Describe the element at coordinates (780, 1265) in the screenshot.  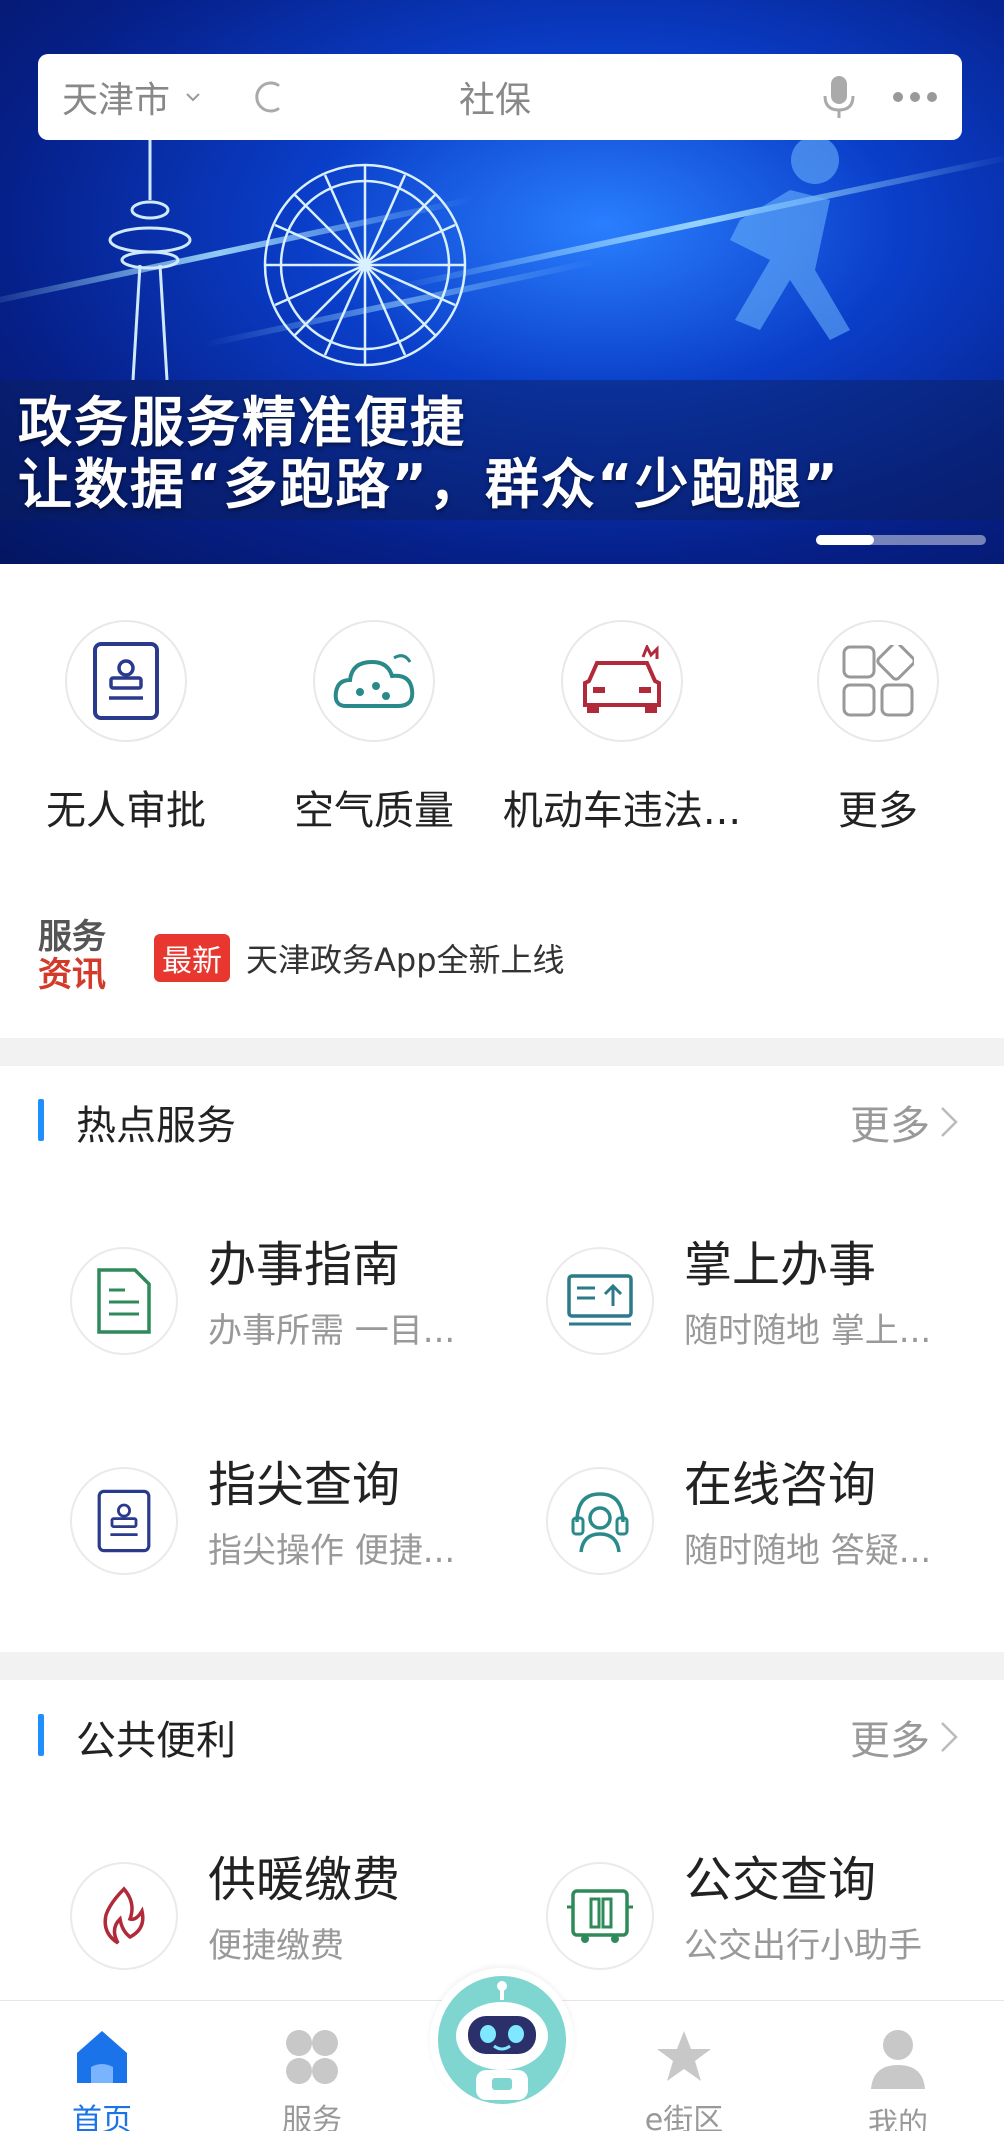
I see `card-title: 掌上办事` at that location.